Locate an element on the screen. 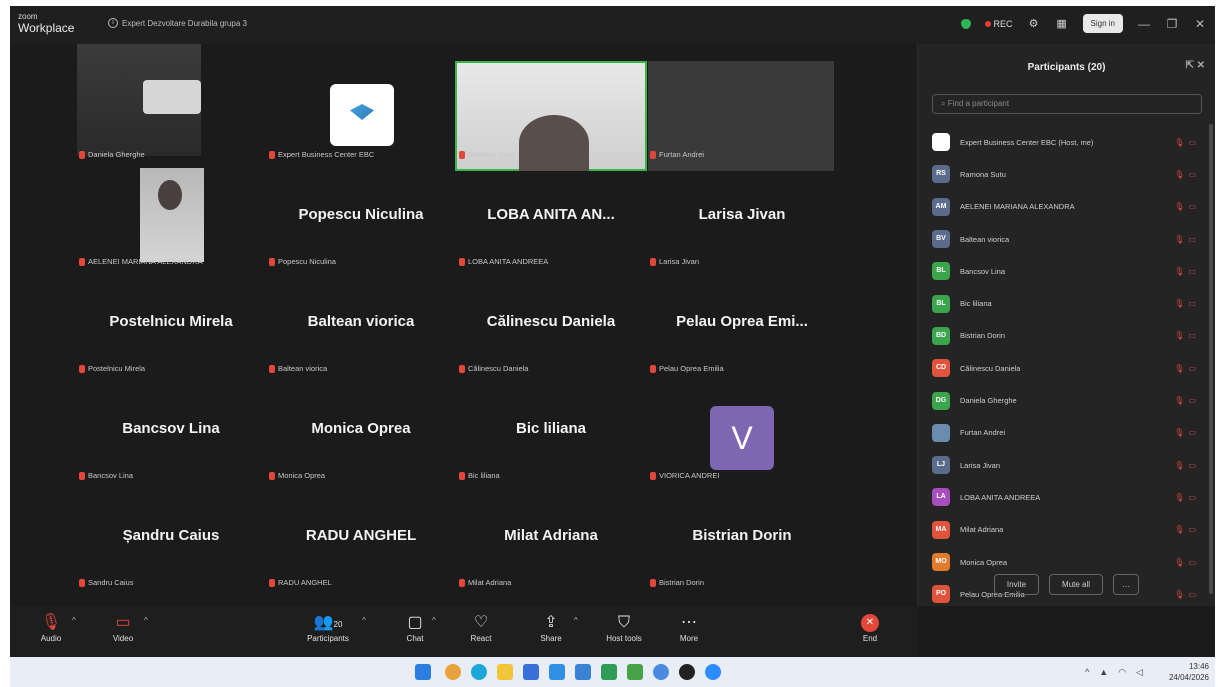  participant-tile: Monica Oprea Monica Oprea is located at coordinates (361, 435).